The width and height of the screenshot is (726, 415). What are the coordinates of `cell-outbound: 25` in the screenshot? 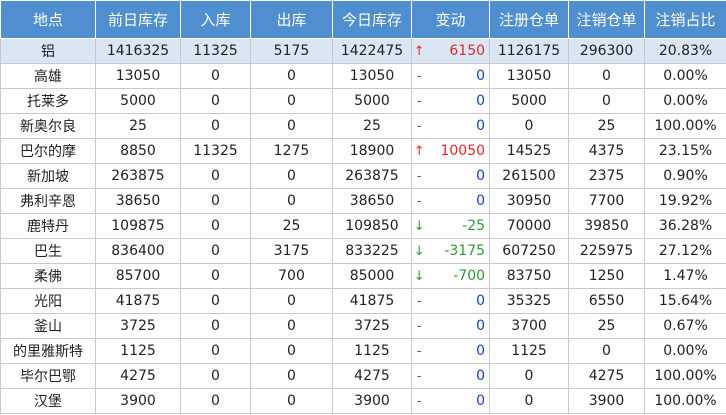 It's located at (291, 226).